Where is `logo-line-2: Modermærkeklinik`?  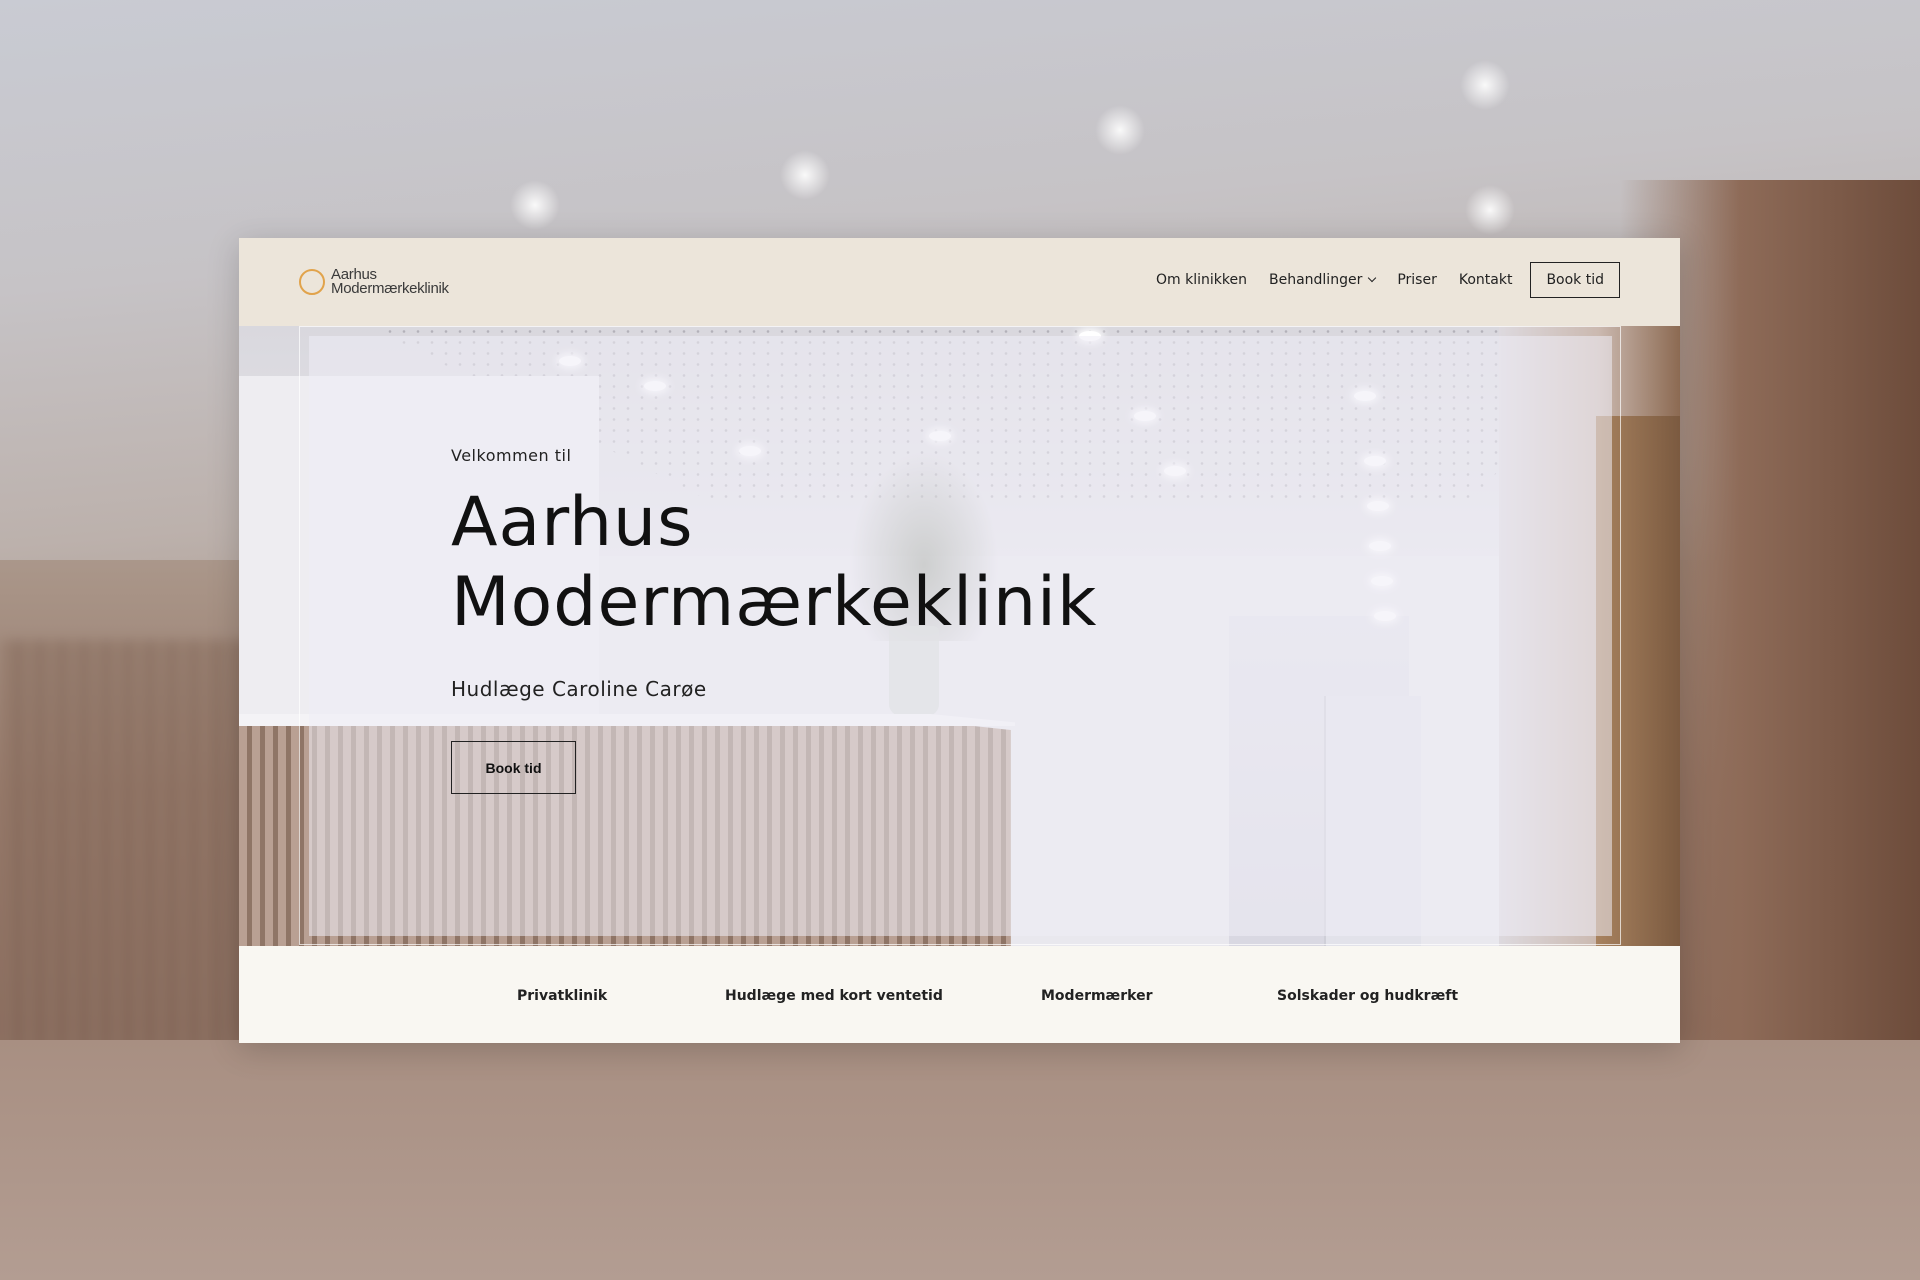
logo-line-2: Modermærkeklinik is located at coordinates (390, 288).